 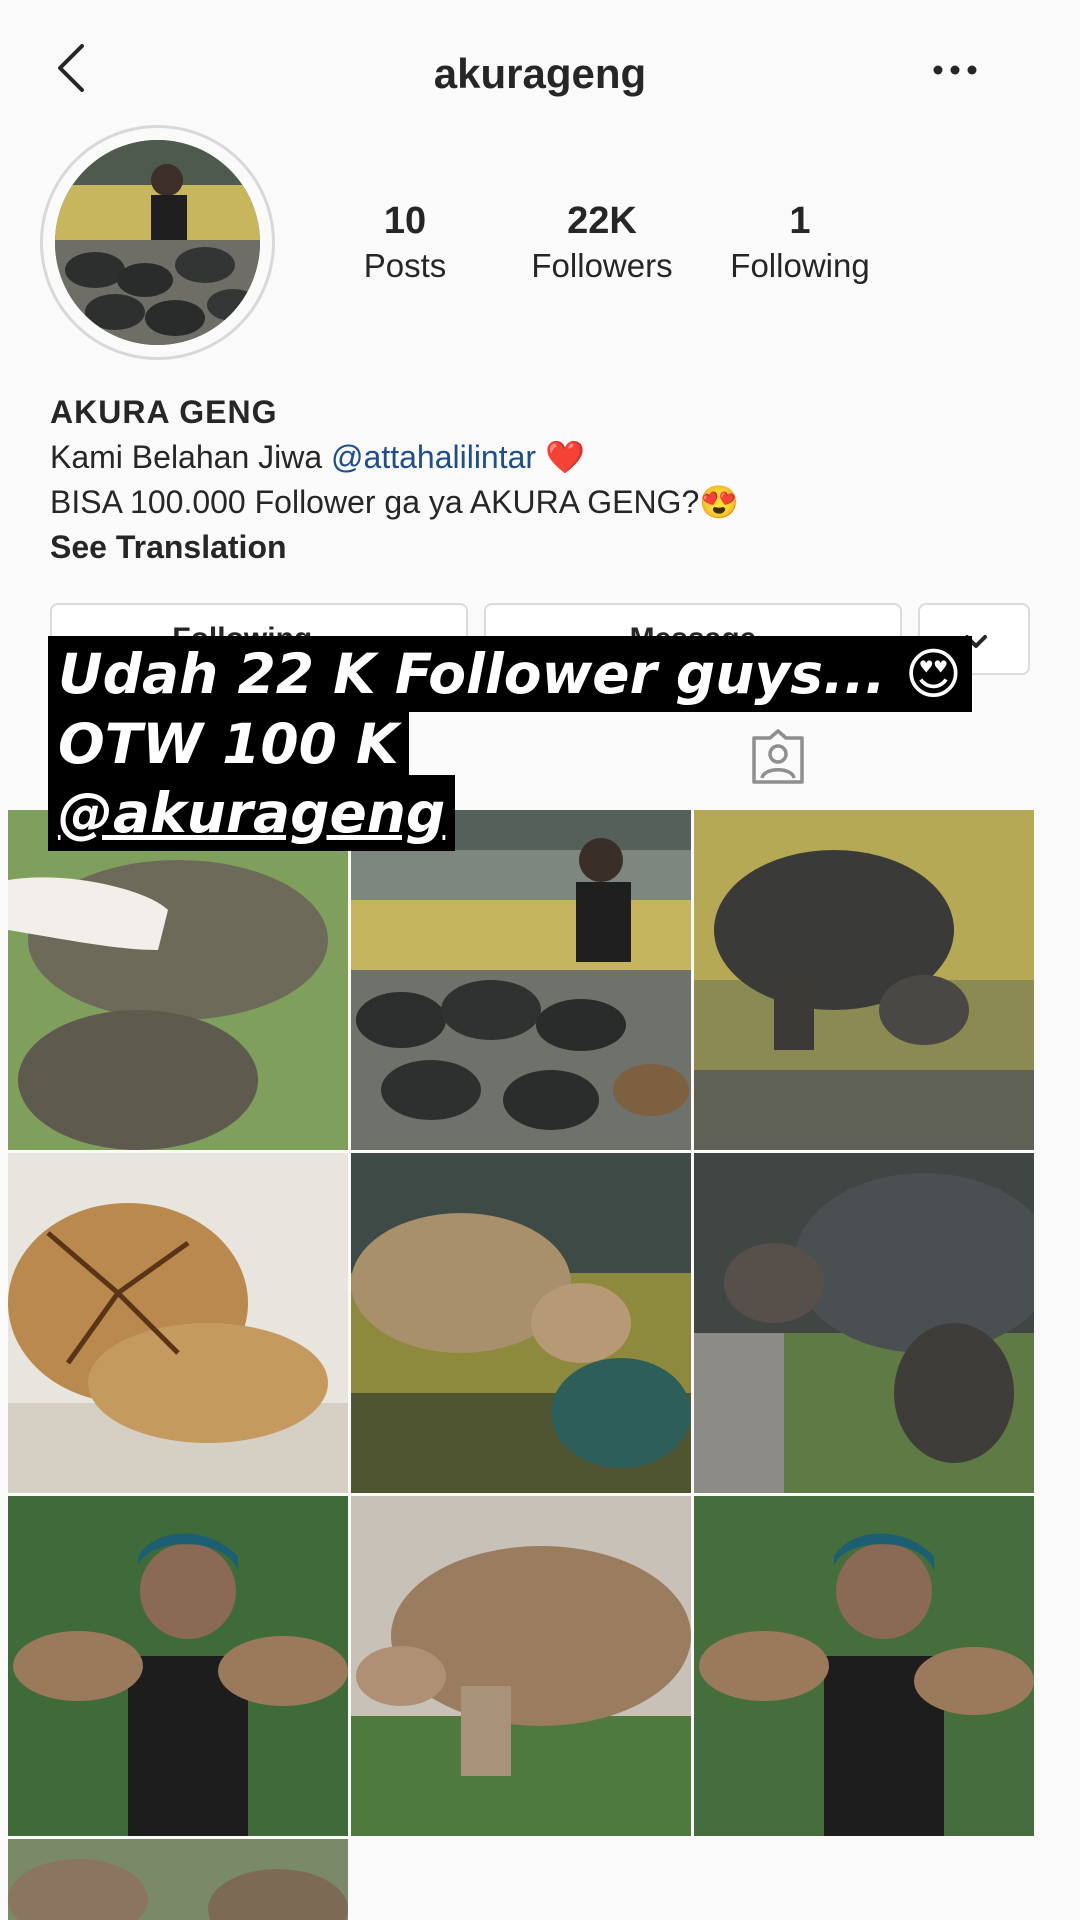 I want to click on profile-name: AKURA GENG, so click(x=164, y=412).